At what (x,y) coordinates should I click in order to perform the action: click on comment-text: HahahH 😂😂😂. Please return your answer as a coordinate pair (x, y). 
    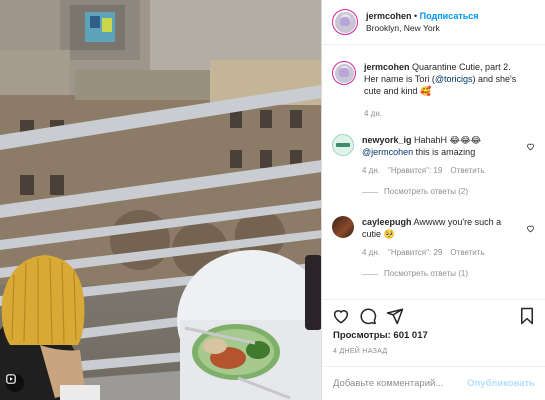
    Looking at the image, I should click on (446, 140).